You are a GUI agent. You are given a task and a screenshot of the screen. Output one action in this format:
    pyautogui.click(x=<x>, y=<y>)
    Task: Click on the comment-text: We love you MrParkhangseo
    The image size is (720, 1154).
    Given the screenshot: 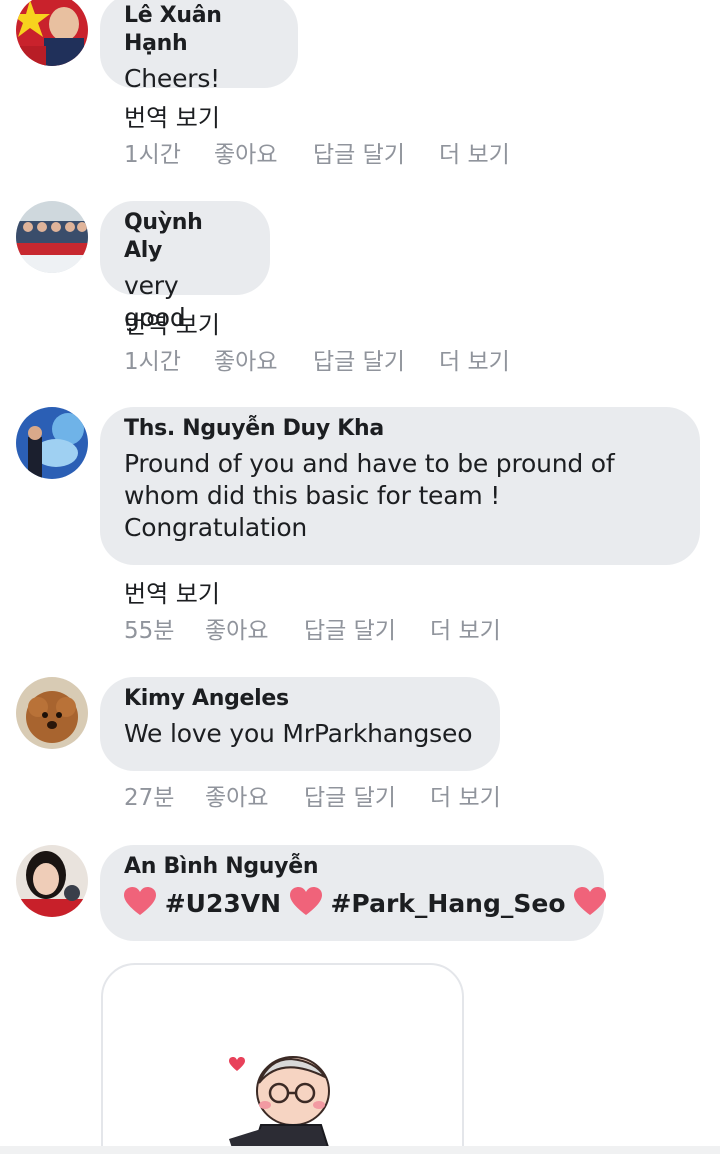 What is the action you would take?
    pyautogui.click(x=298, y=733)
    